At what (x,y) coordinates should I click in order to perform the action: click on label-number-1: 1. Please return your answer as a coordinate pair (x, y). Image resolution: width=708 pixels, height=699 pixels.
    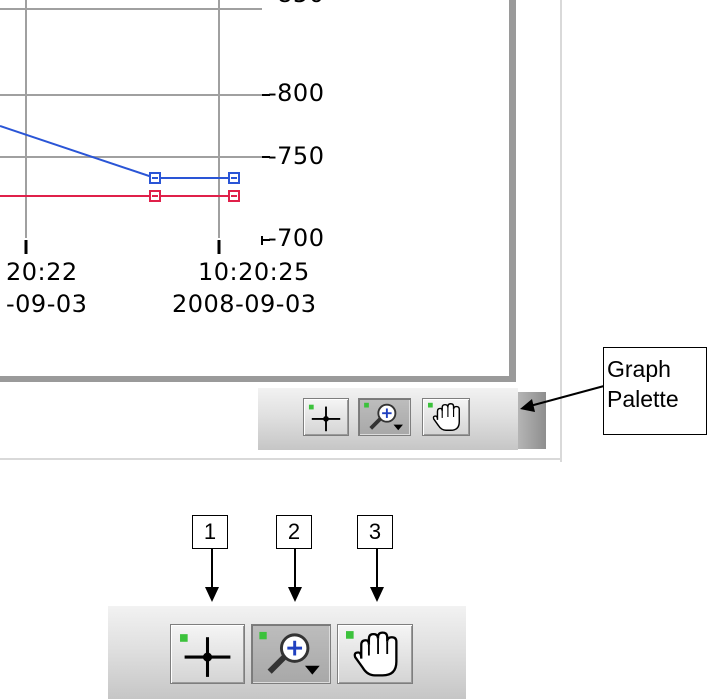
    Looking at the image, I should click on (210, 532).